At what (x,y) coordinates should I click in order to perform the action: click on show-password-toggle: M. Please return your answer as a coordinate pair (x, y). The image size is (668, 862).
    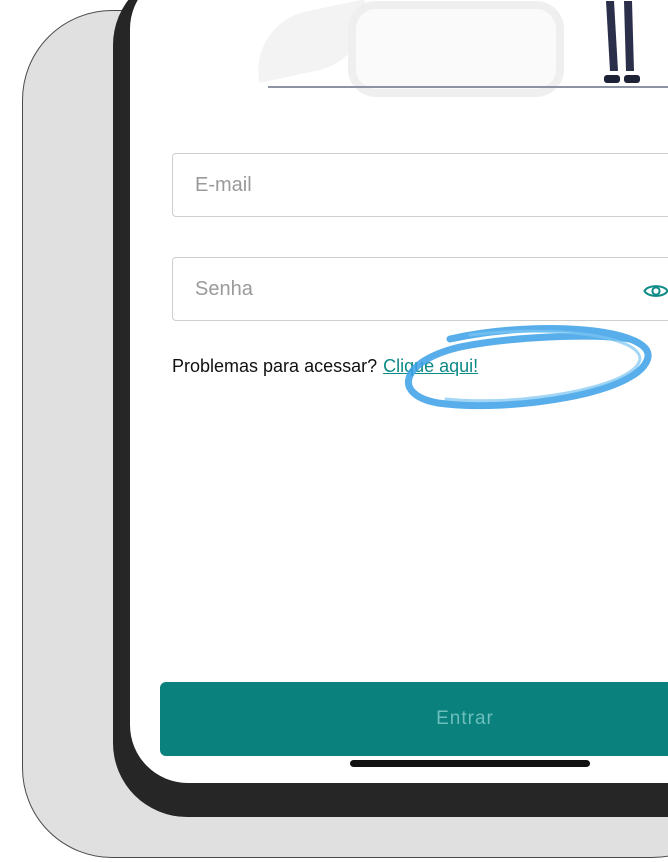
    Looking at the image, I should click on (655, 291).